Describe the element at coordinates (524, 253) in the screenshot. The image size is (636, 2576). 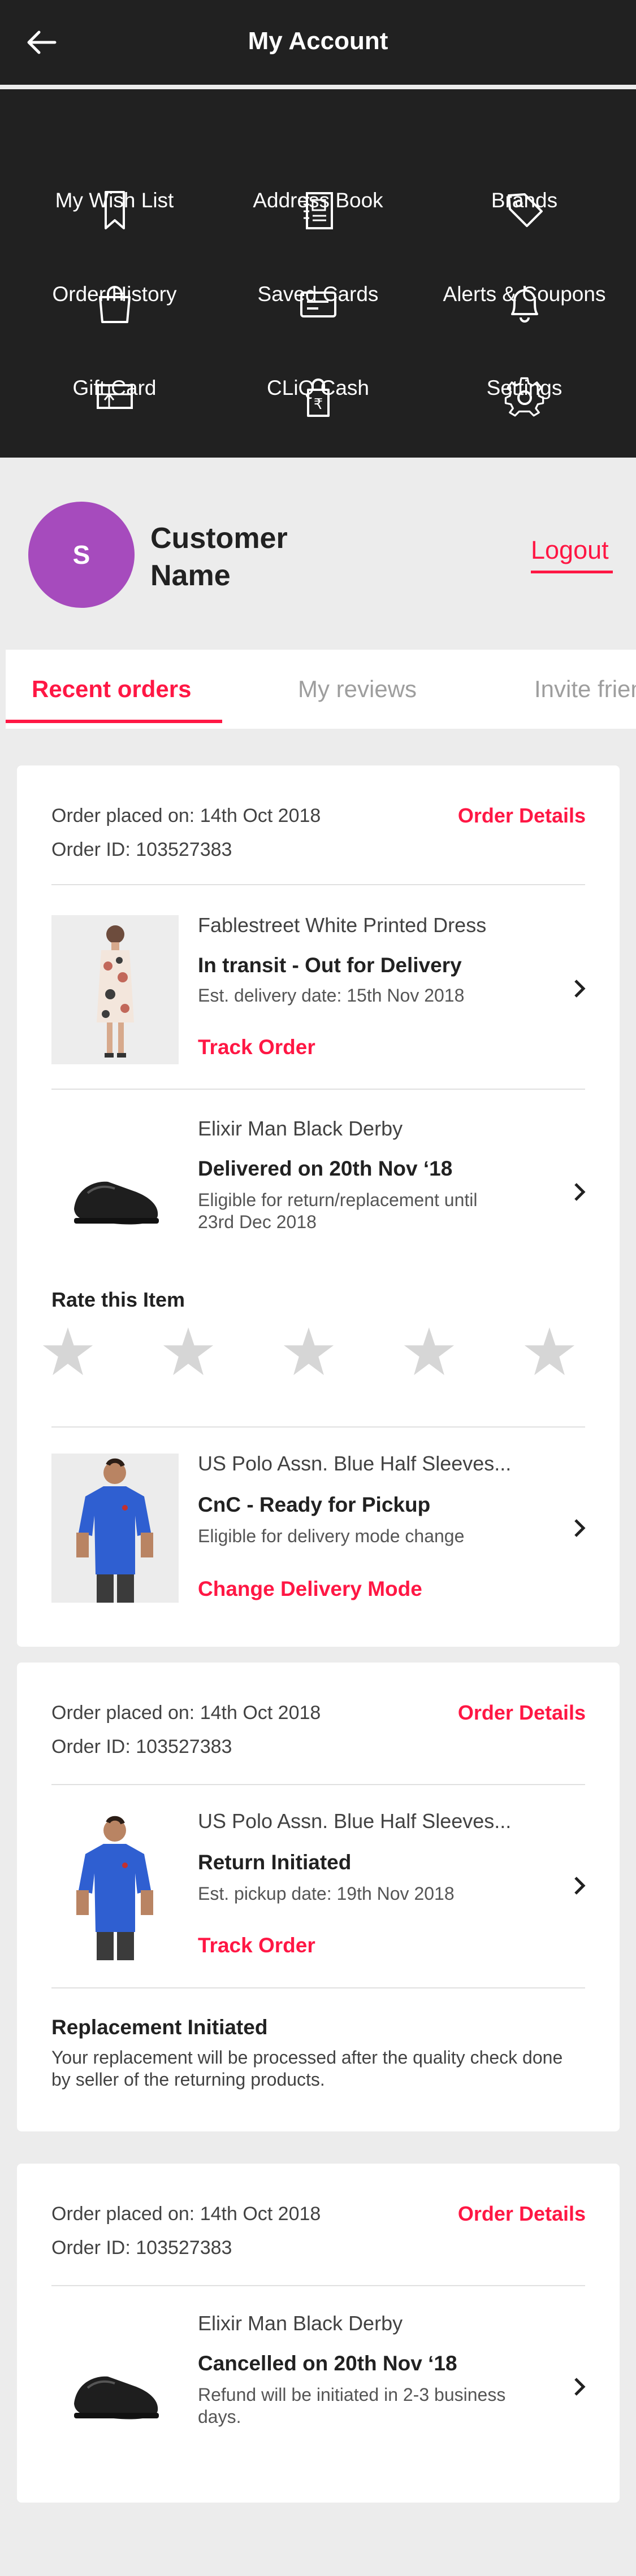
I see `menu-item-alerts-coupons: Alerts & Coupons` at that location.